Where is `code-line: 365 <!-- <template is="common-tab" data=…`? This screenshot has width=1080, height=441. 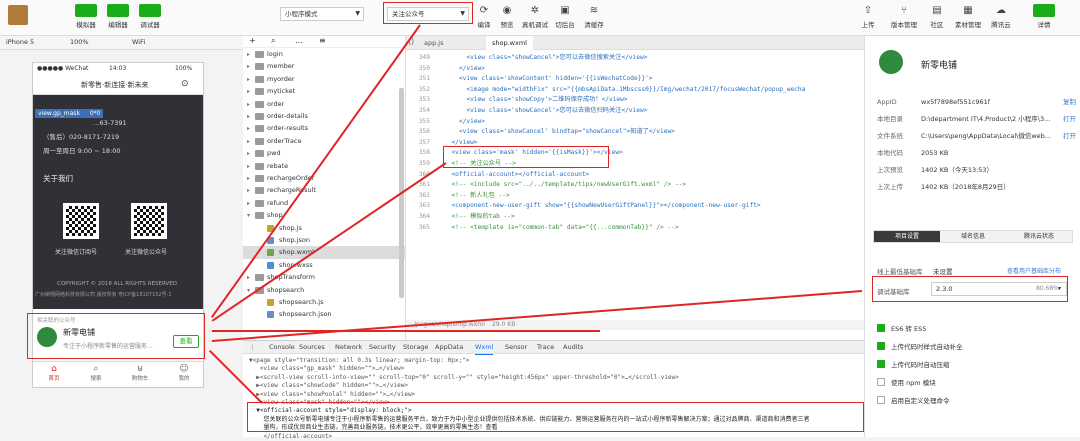
code-line: 365 <!-- <template is="common-tab" data=… is located at coordinates (635, 228).